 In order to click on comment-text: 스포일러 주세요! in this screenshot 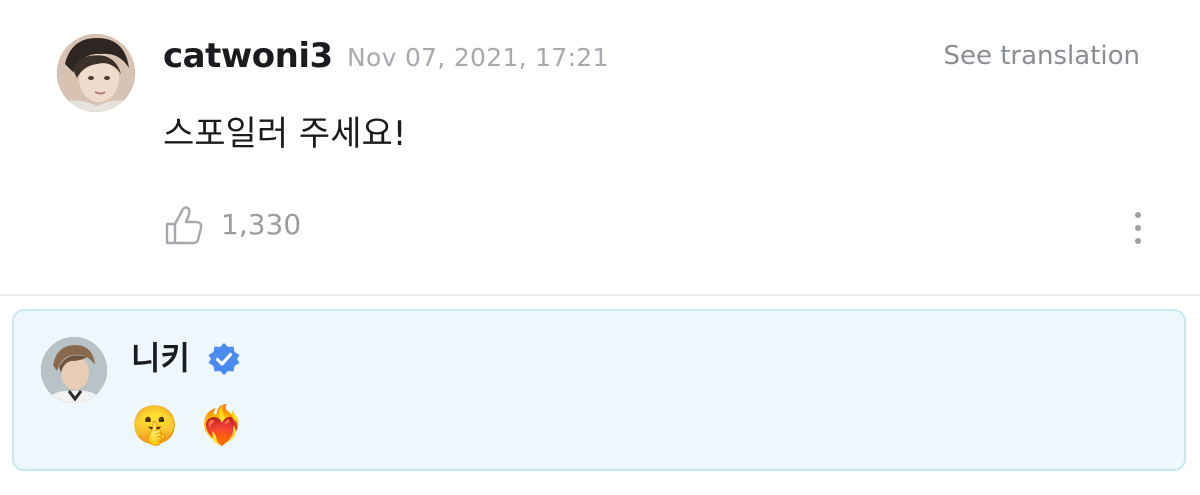, I will do `click(285, 134)`.